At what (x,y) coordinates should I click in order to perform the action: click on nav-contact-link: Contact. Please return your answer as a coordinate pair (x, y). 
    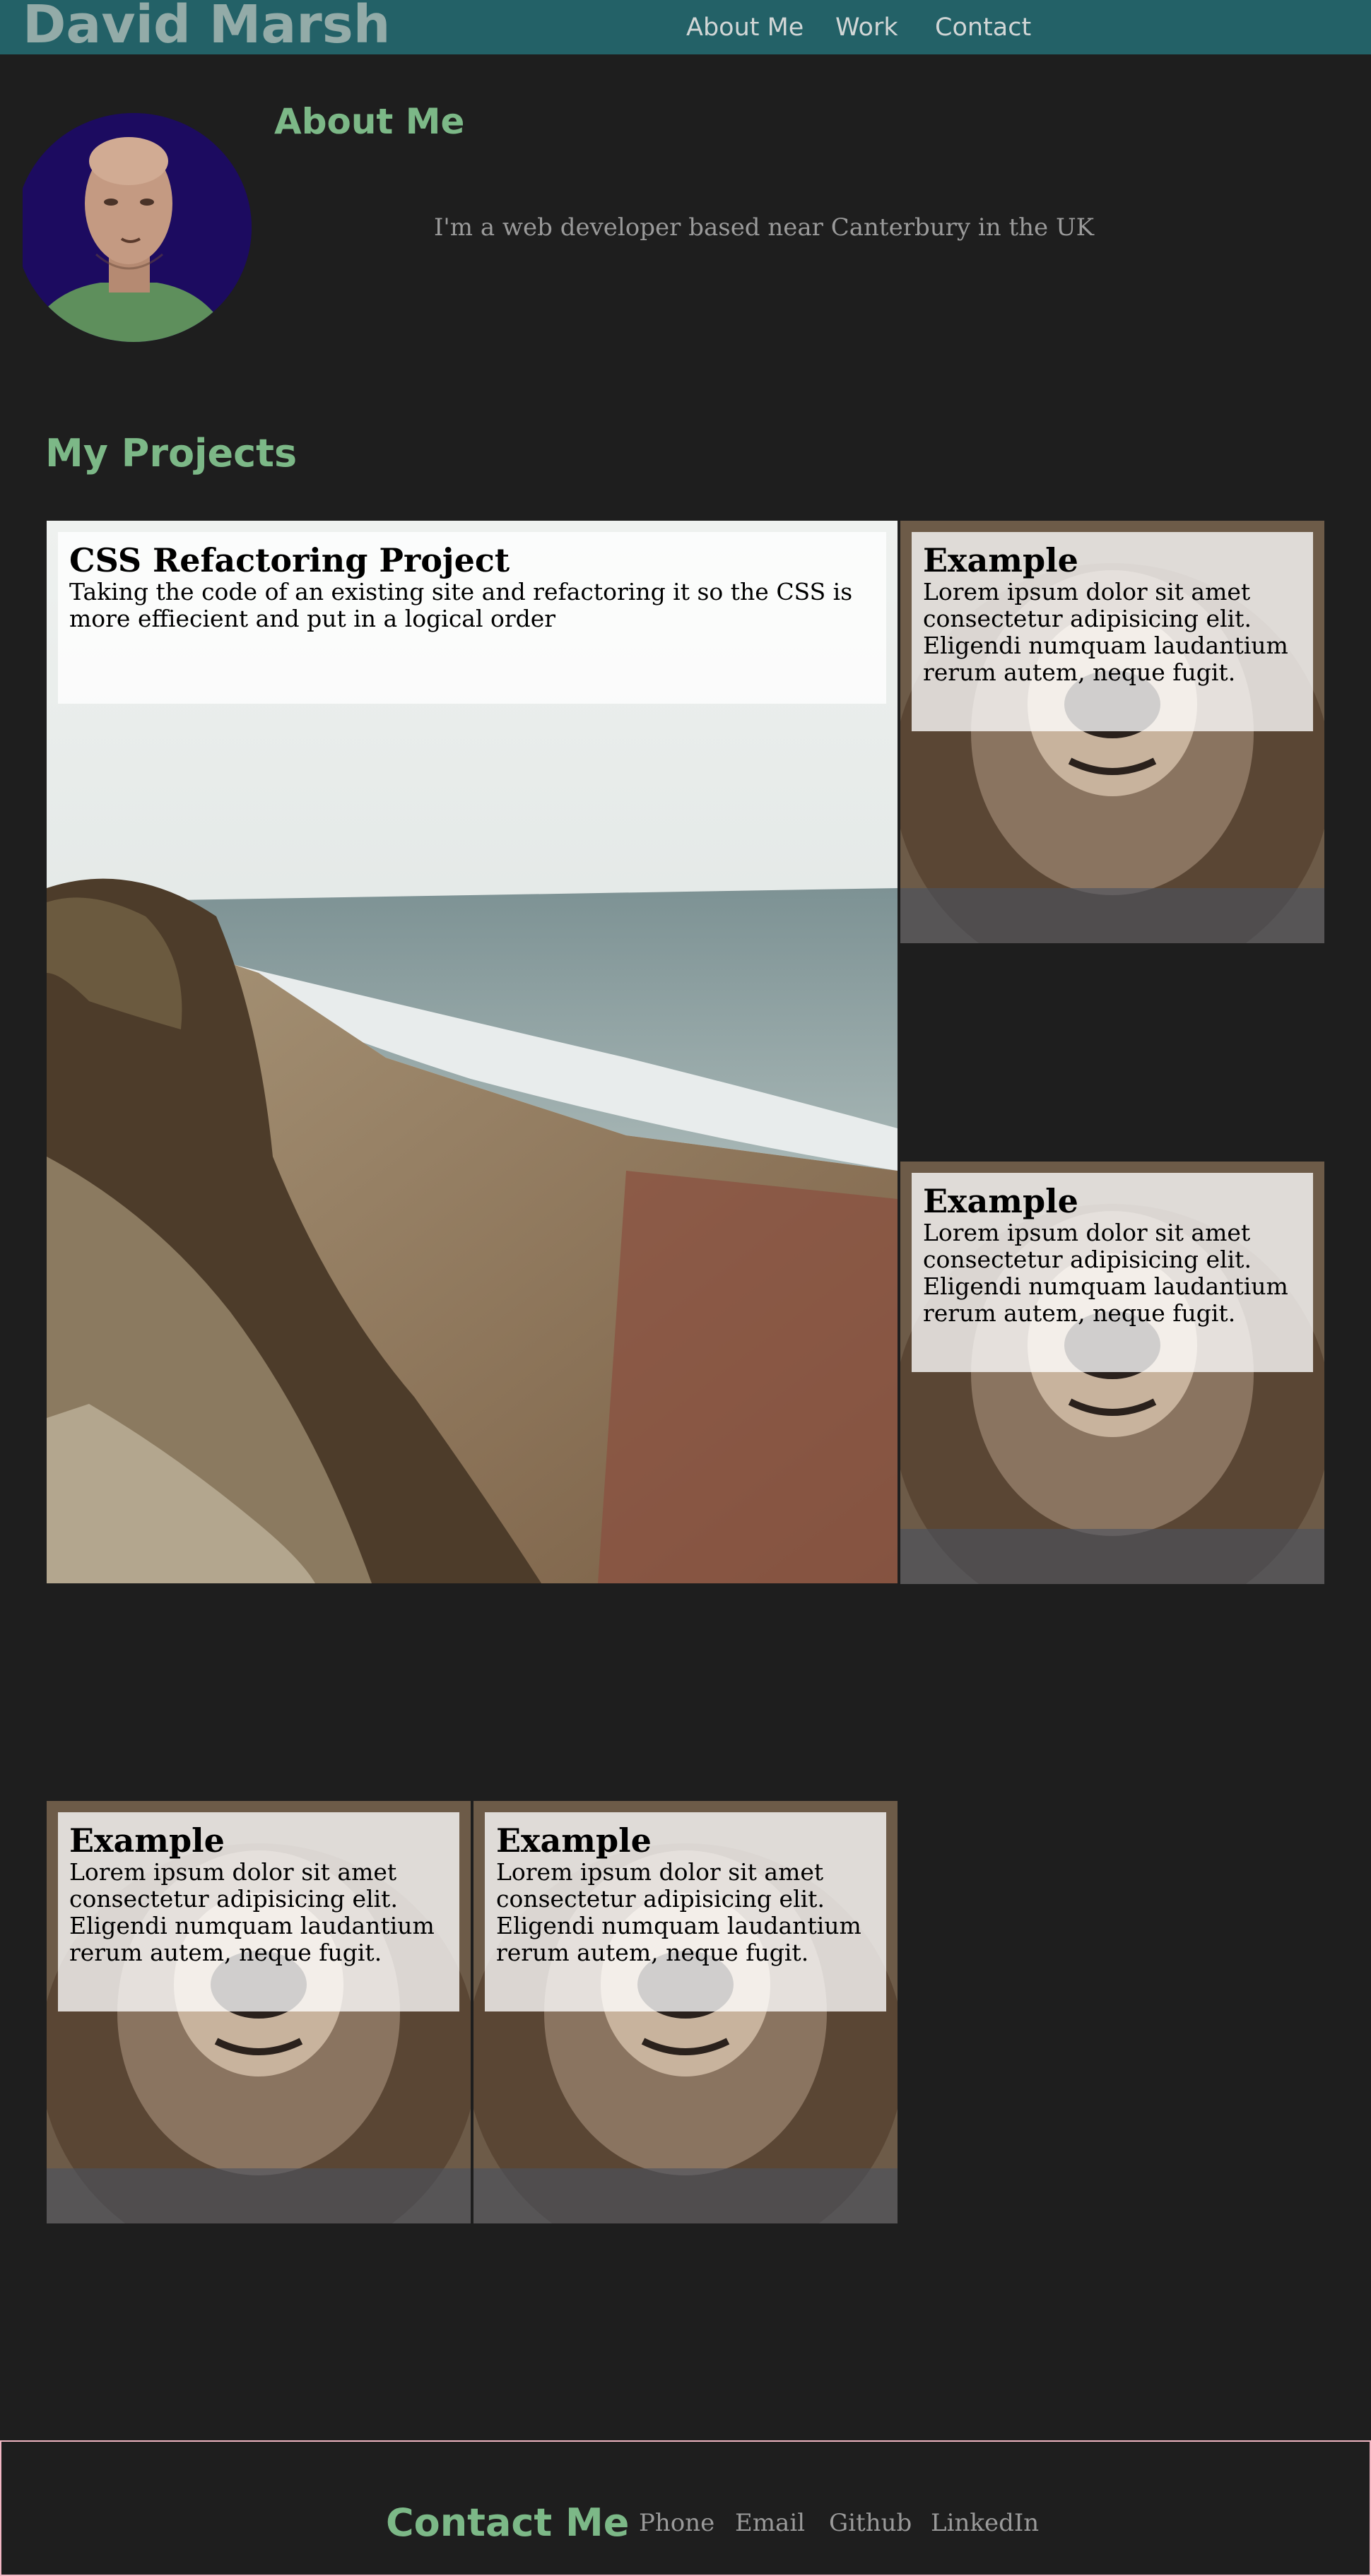
    Looking at the image, I should click on (983, 27).